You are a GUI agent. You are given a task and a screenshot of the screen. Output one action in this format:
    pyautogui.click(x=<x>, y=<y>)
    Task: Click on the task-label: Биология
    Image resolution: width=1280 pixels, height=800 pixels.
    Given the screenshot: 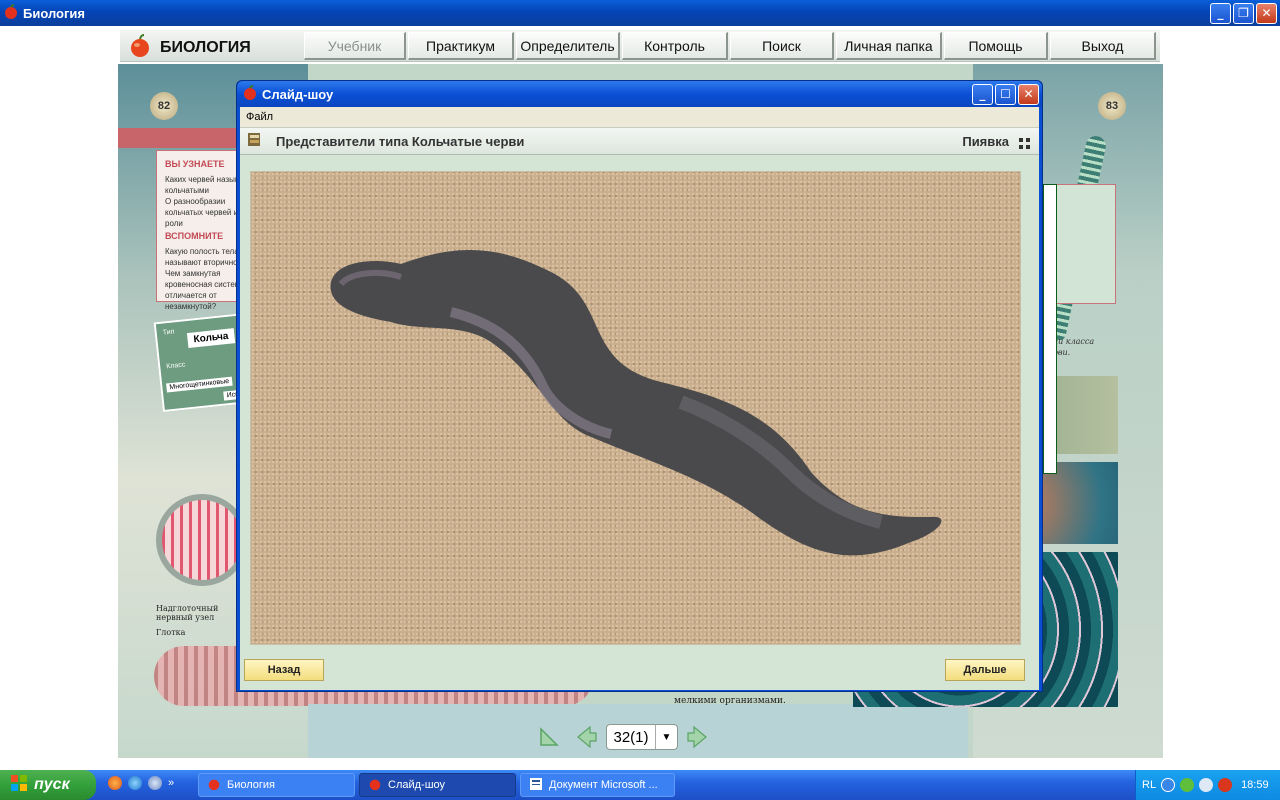 What is the action you would take?
    pyautogui.click(x=251, y=785)
    